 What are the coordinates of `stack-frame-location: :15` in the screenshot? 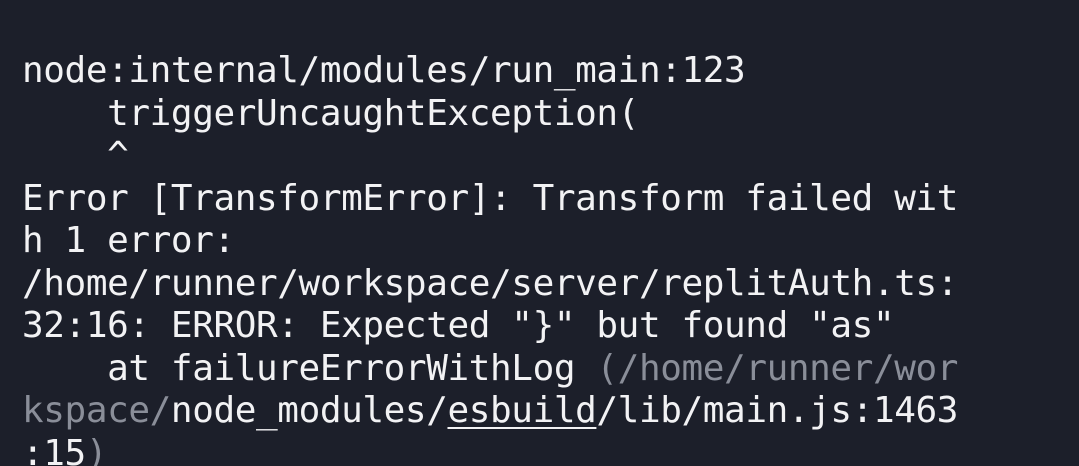 It's located at (54, 449).